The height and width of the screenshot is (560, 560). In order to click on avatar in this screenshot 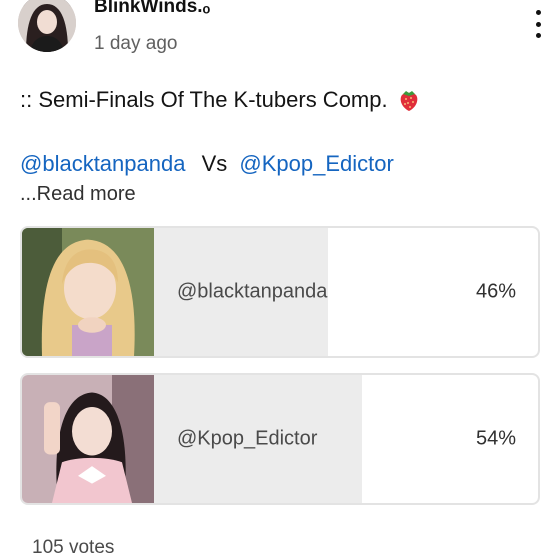, I will do `click(47, 26)`.